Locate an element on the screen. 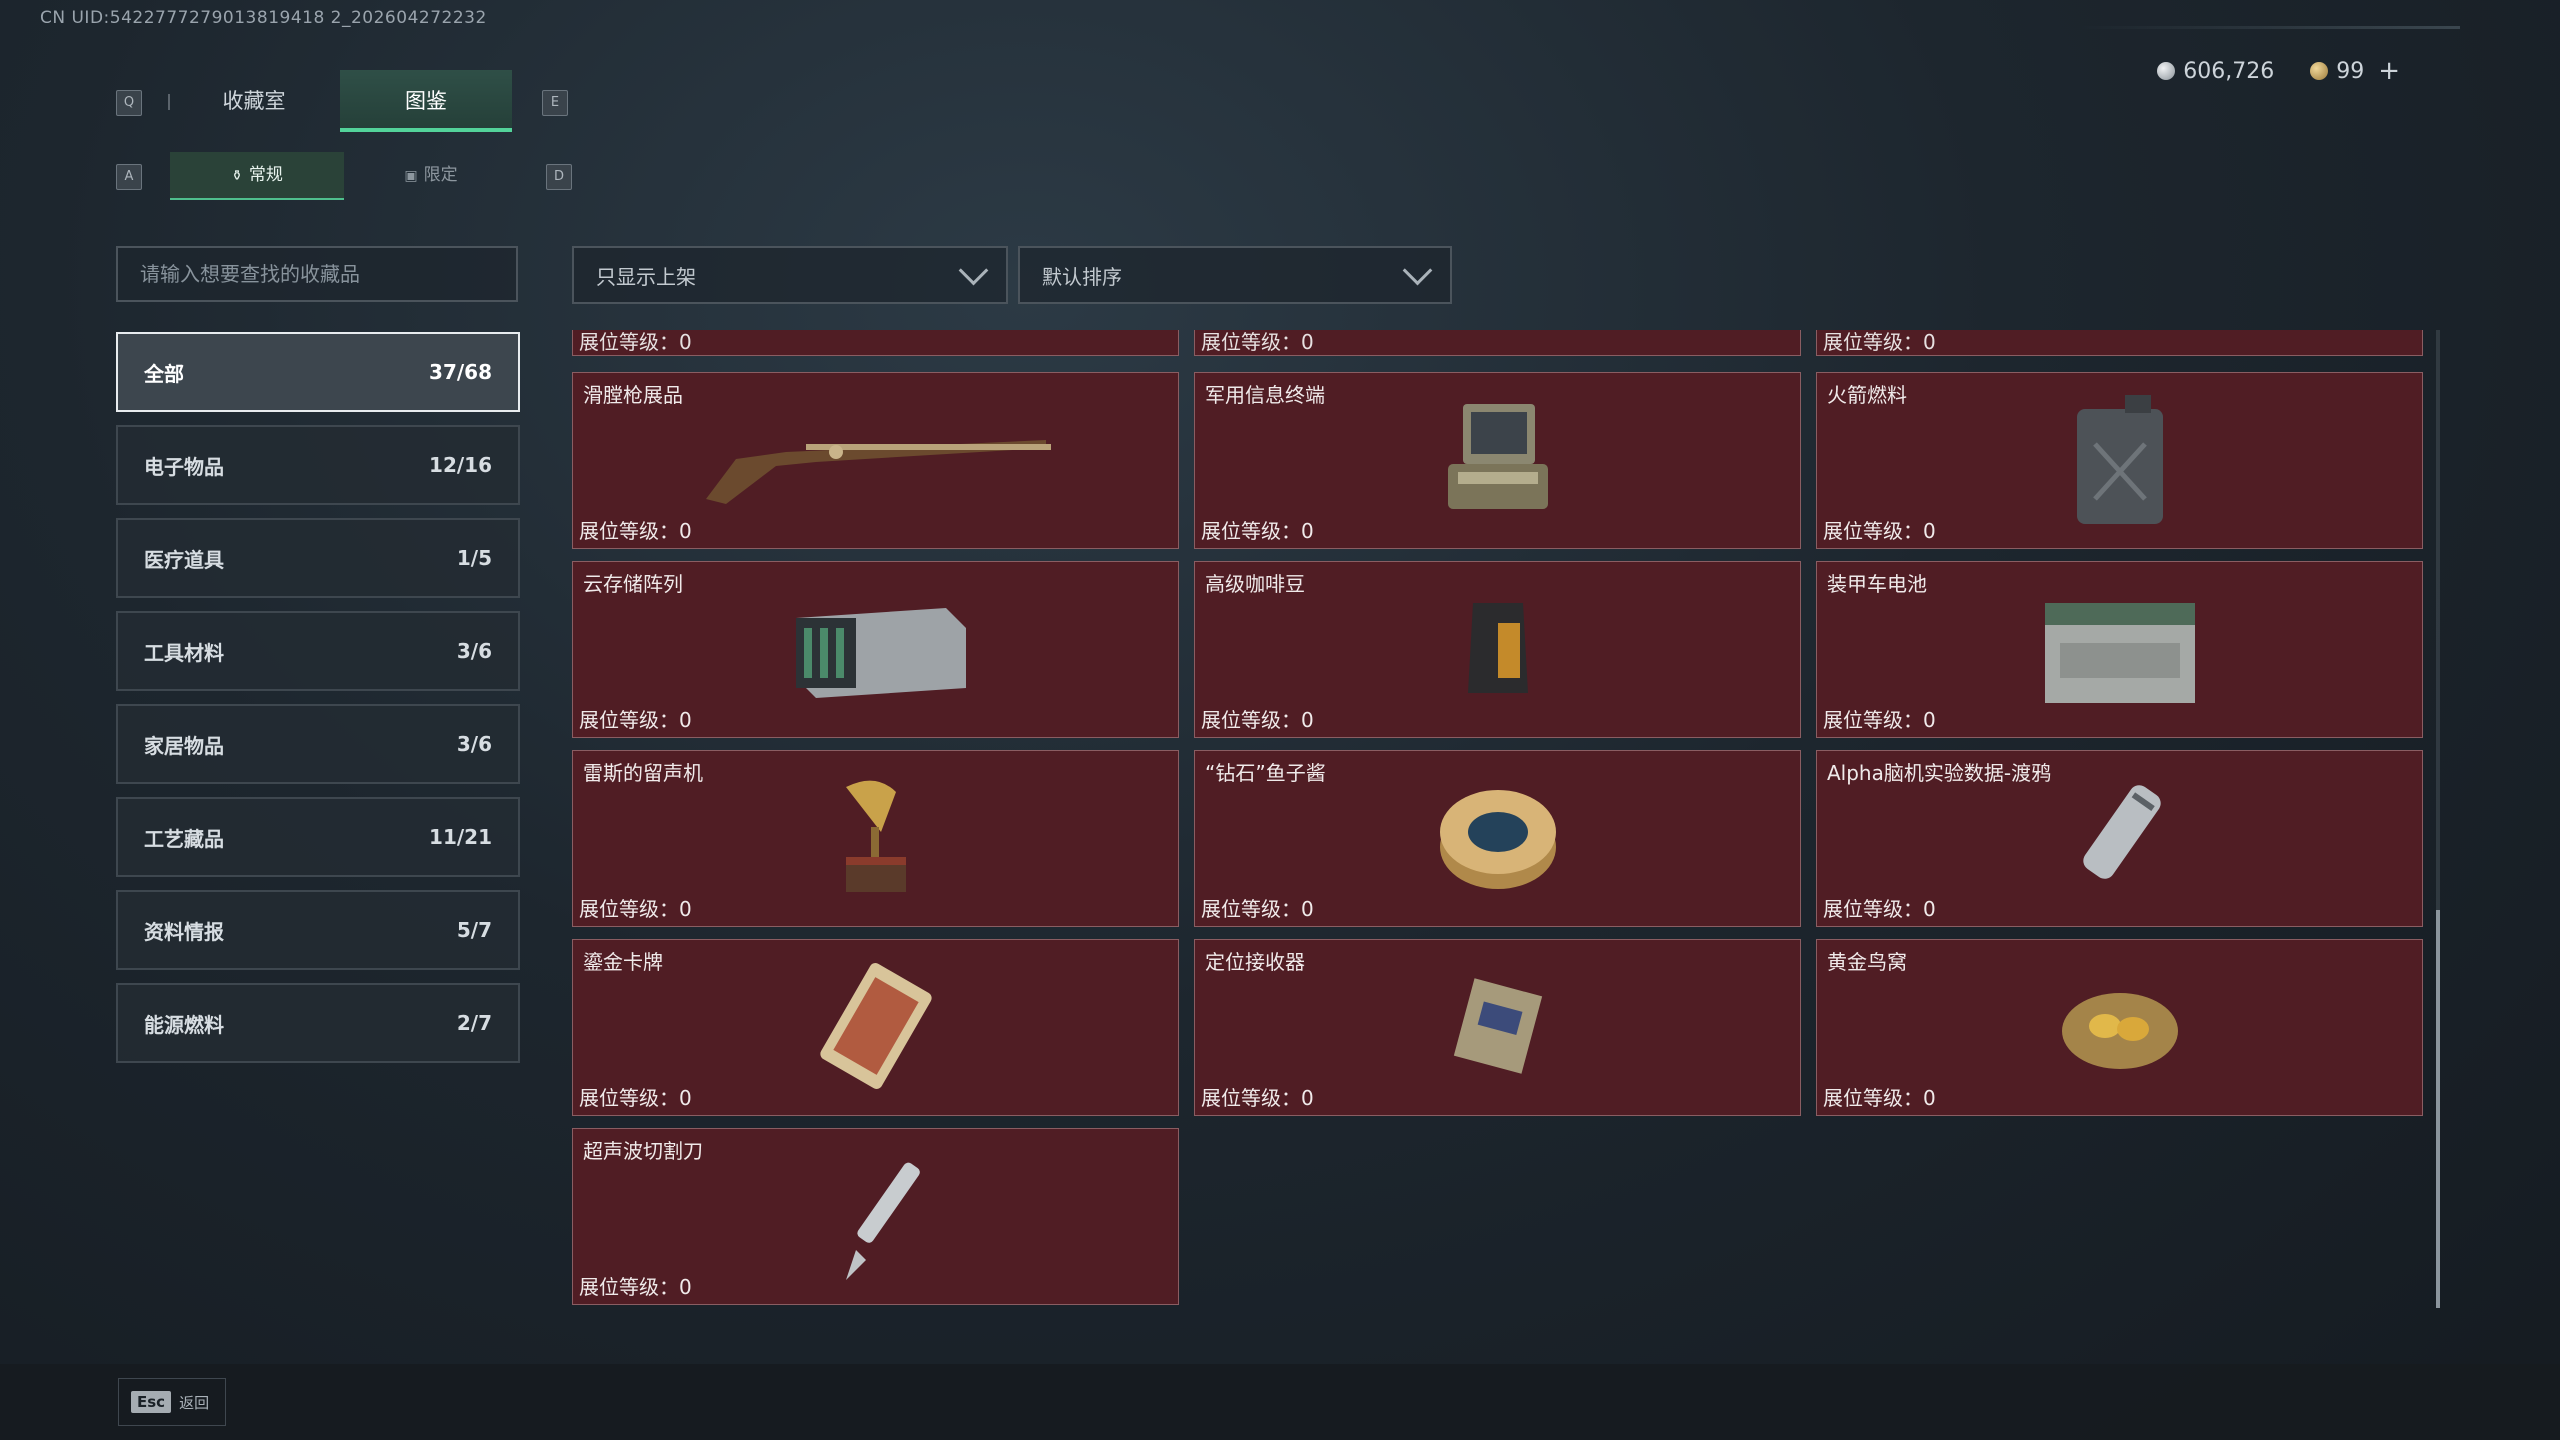 The height and width of the screenshot is (1440, 2560). search-input is located at coordinates (317, 274).